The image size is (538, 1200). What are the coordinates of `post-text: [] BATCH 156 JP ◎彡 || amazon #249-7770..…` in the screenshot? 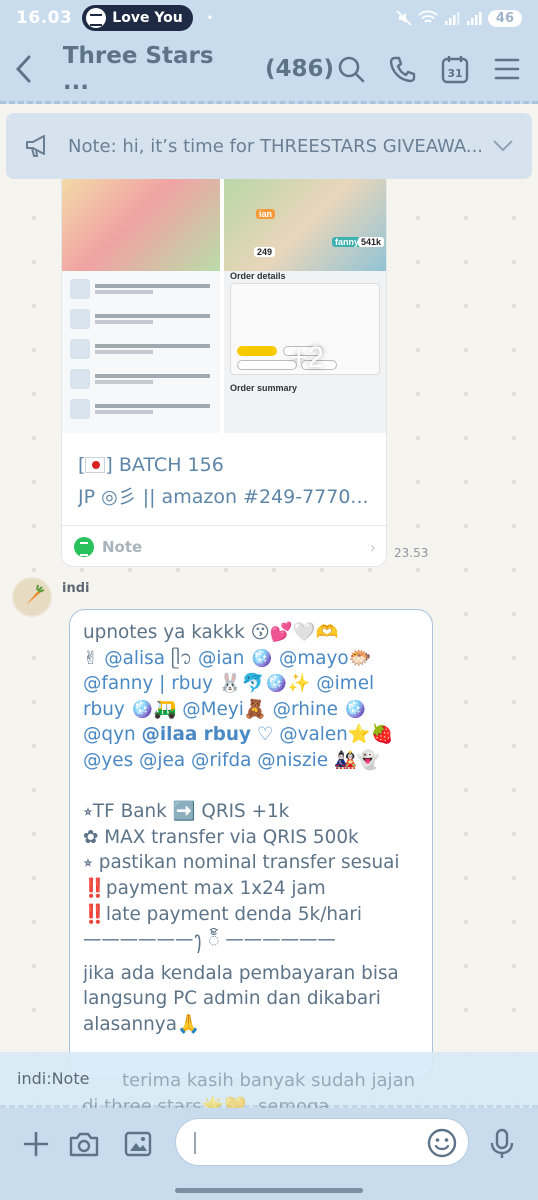 It's located at (228, 481).